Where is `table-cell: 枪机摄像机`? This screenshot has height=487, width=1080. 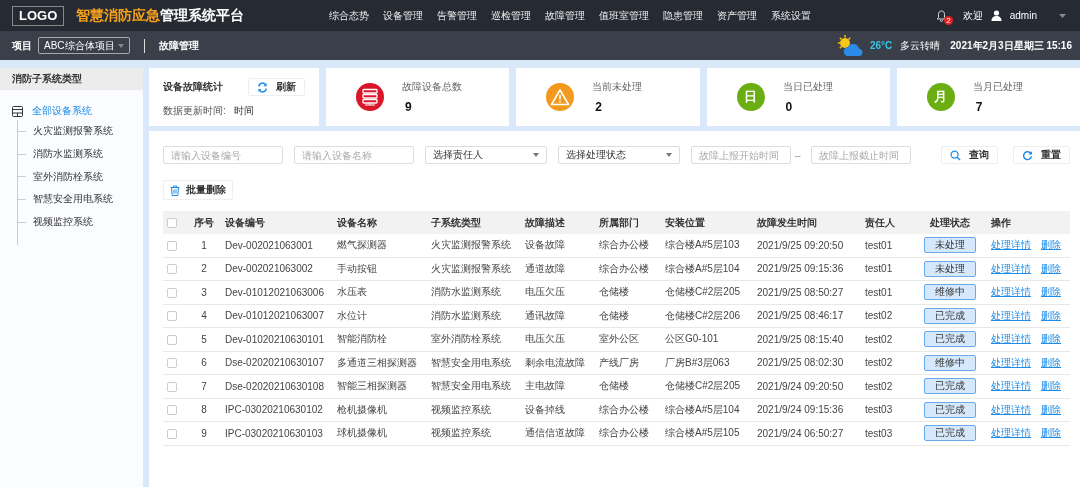
table-cell: 枪机摄像机 is located at coordinates (362, 409).